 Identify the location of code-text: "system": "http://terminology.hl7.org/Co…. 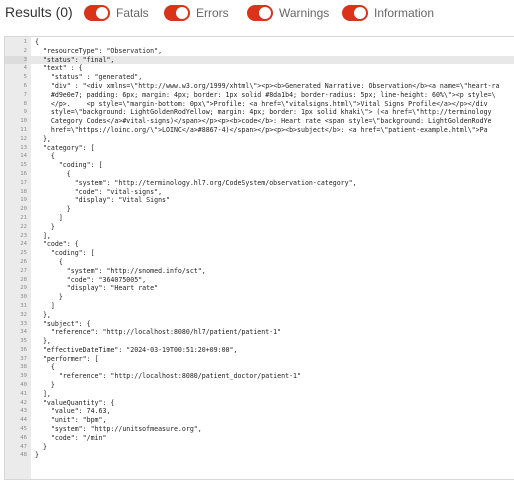
(196, 182).